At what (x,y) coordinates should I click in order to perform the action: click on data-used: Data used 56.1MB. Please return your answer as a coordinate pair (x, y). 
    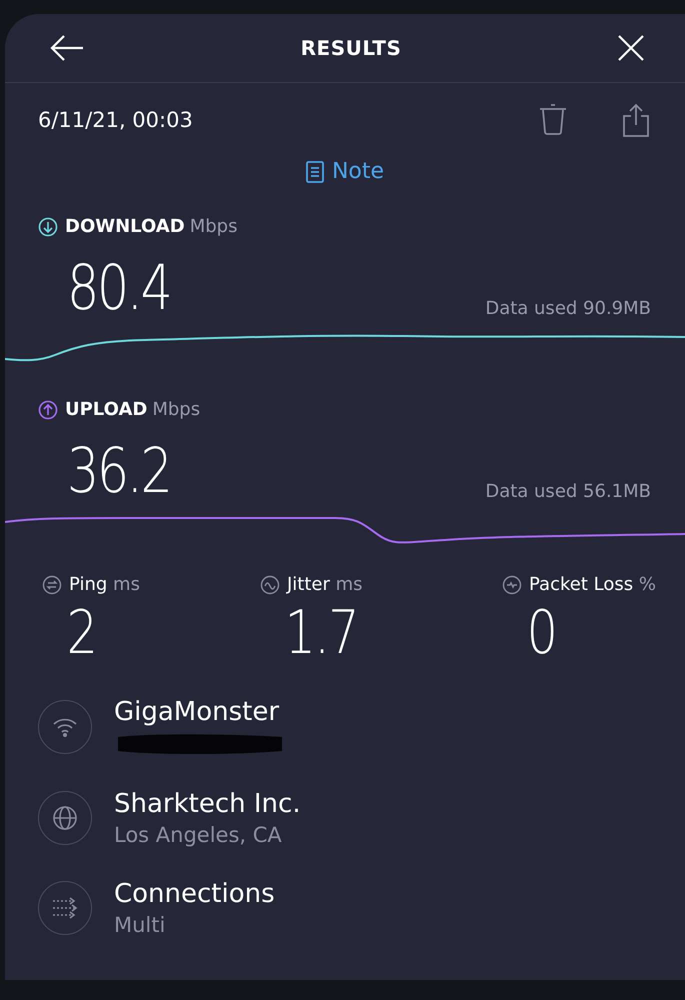
    Looking at the image, I should click on (568, 491).